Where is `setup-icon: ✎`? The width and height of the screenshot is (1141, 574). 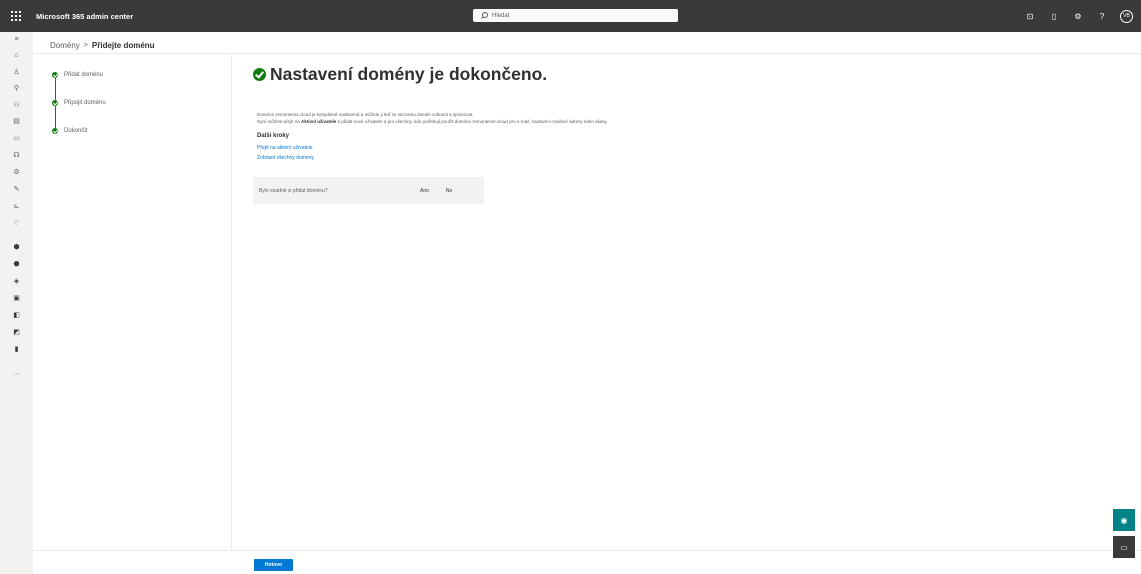 setup-icon: ✎ is located at coordinates (16, 190).